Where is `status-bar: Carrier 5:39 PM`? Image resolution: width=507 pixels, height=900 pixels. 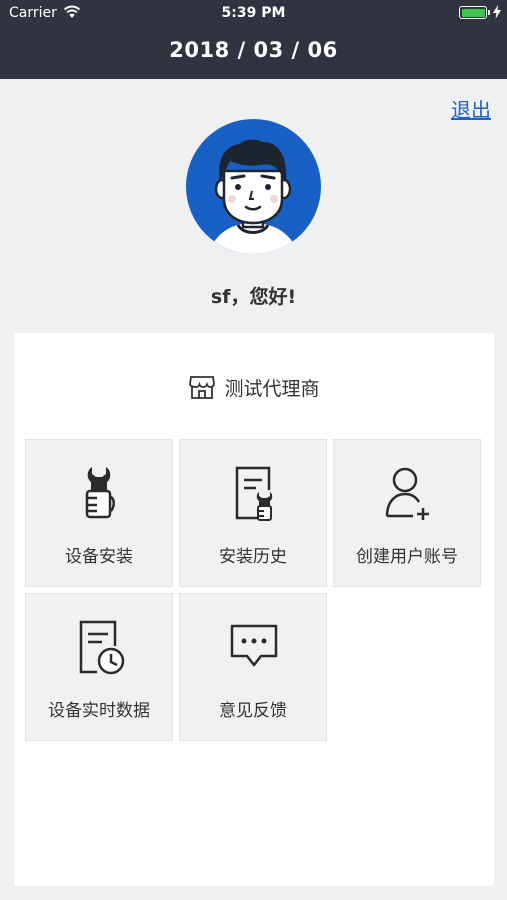
status-bar: Carrier 5:39 PM is located at coordinates (253, 14).